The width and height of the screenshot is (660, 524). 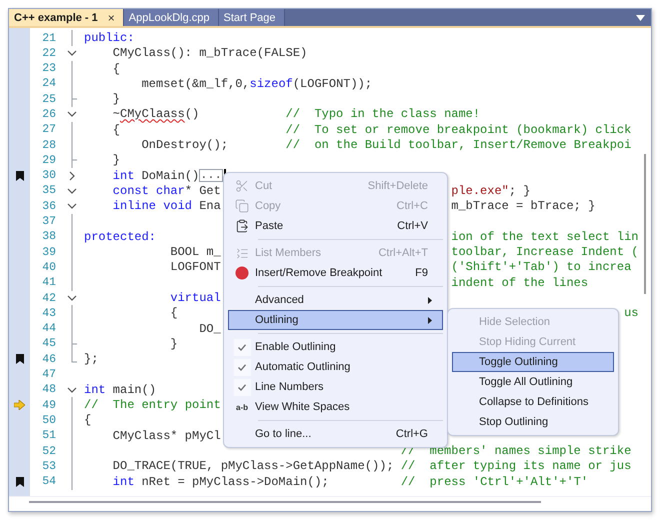 What do you see at coordinates (242, 253) in the screenshot?
I see `list-icon` at bounding box center [242, 253].